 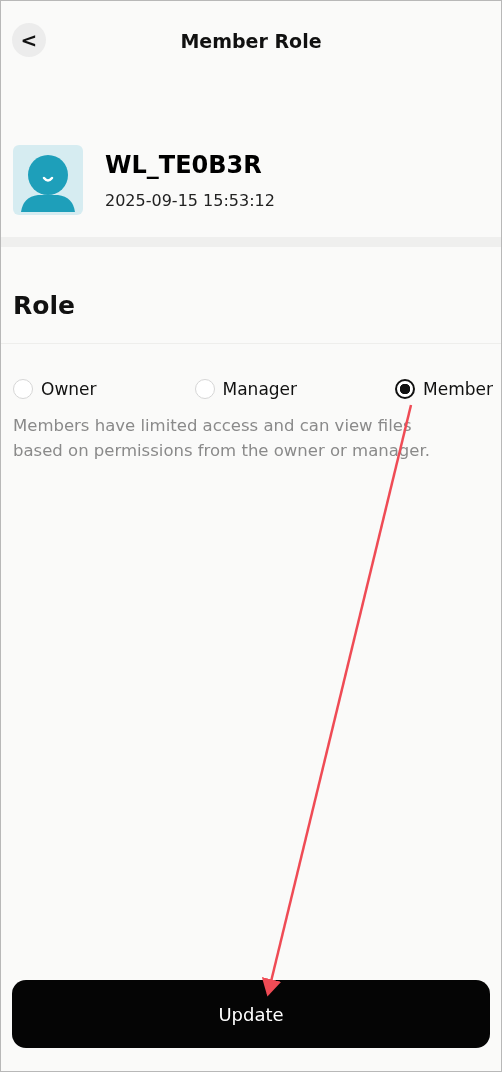 What do you see at coordinates (55, 389) in the screenshot?
I see `role-option: Owner` at bounding box center [55, 389].